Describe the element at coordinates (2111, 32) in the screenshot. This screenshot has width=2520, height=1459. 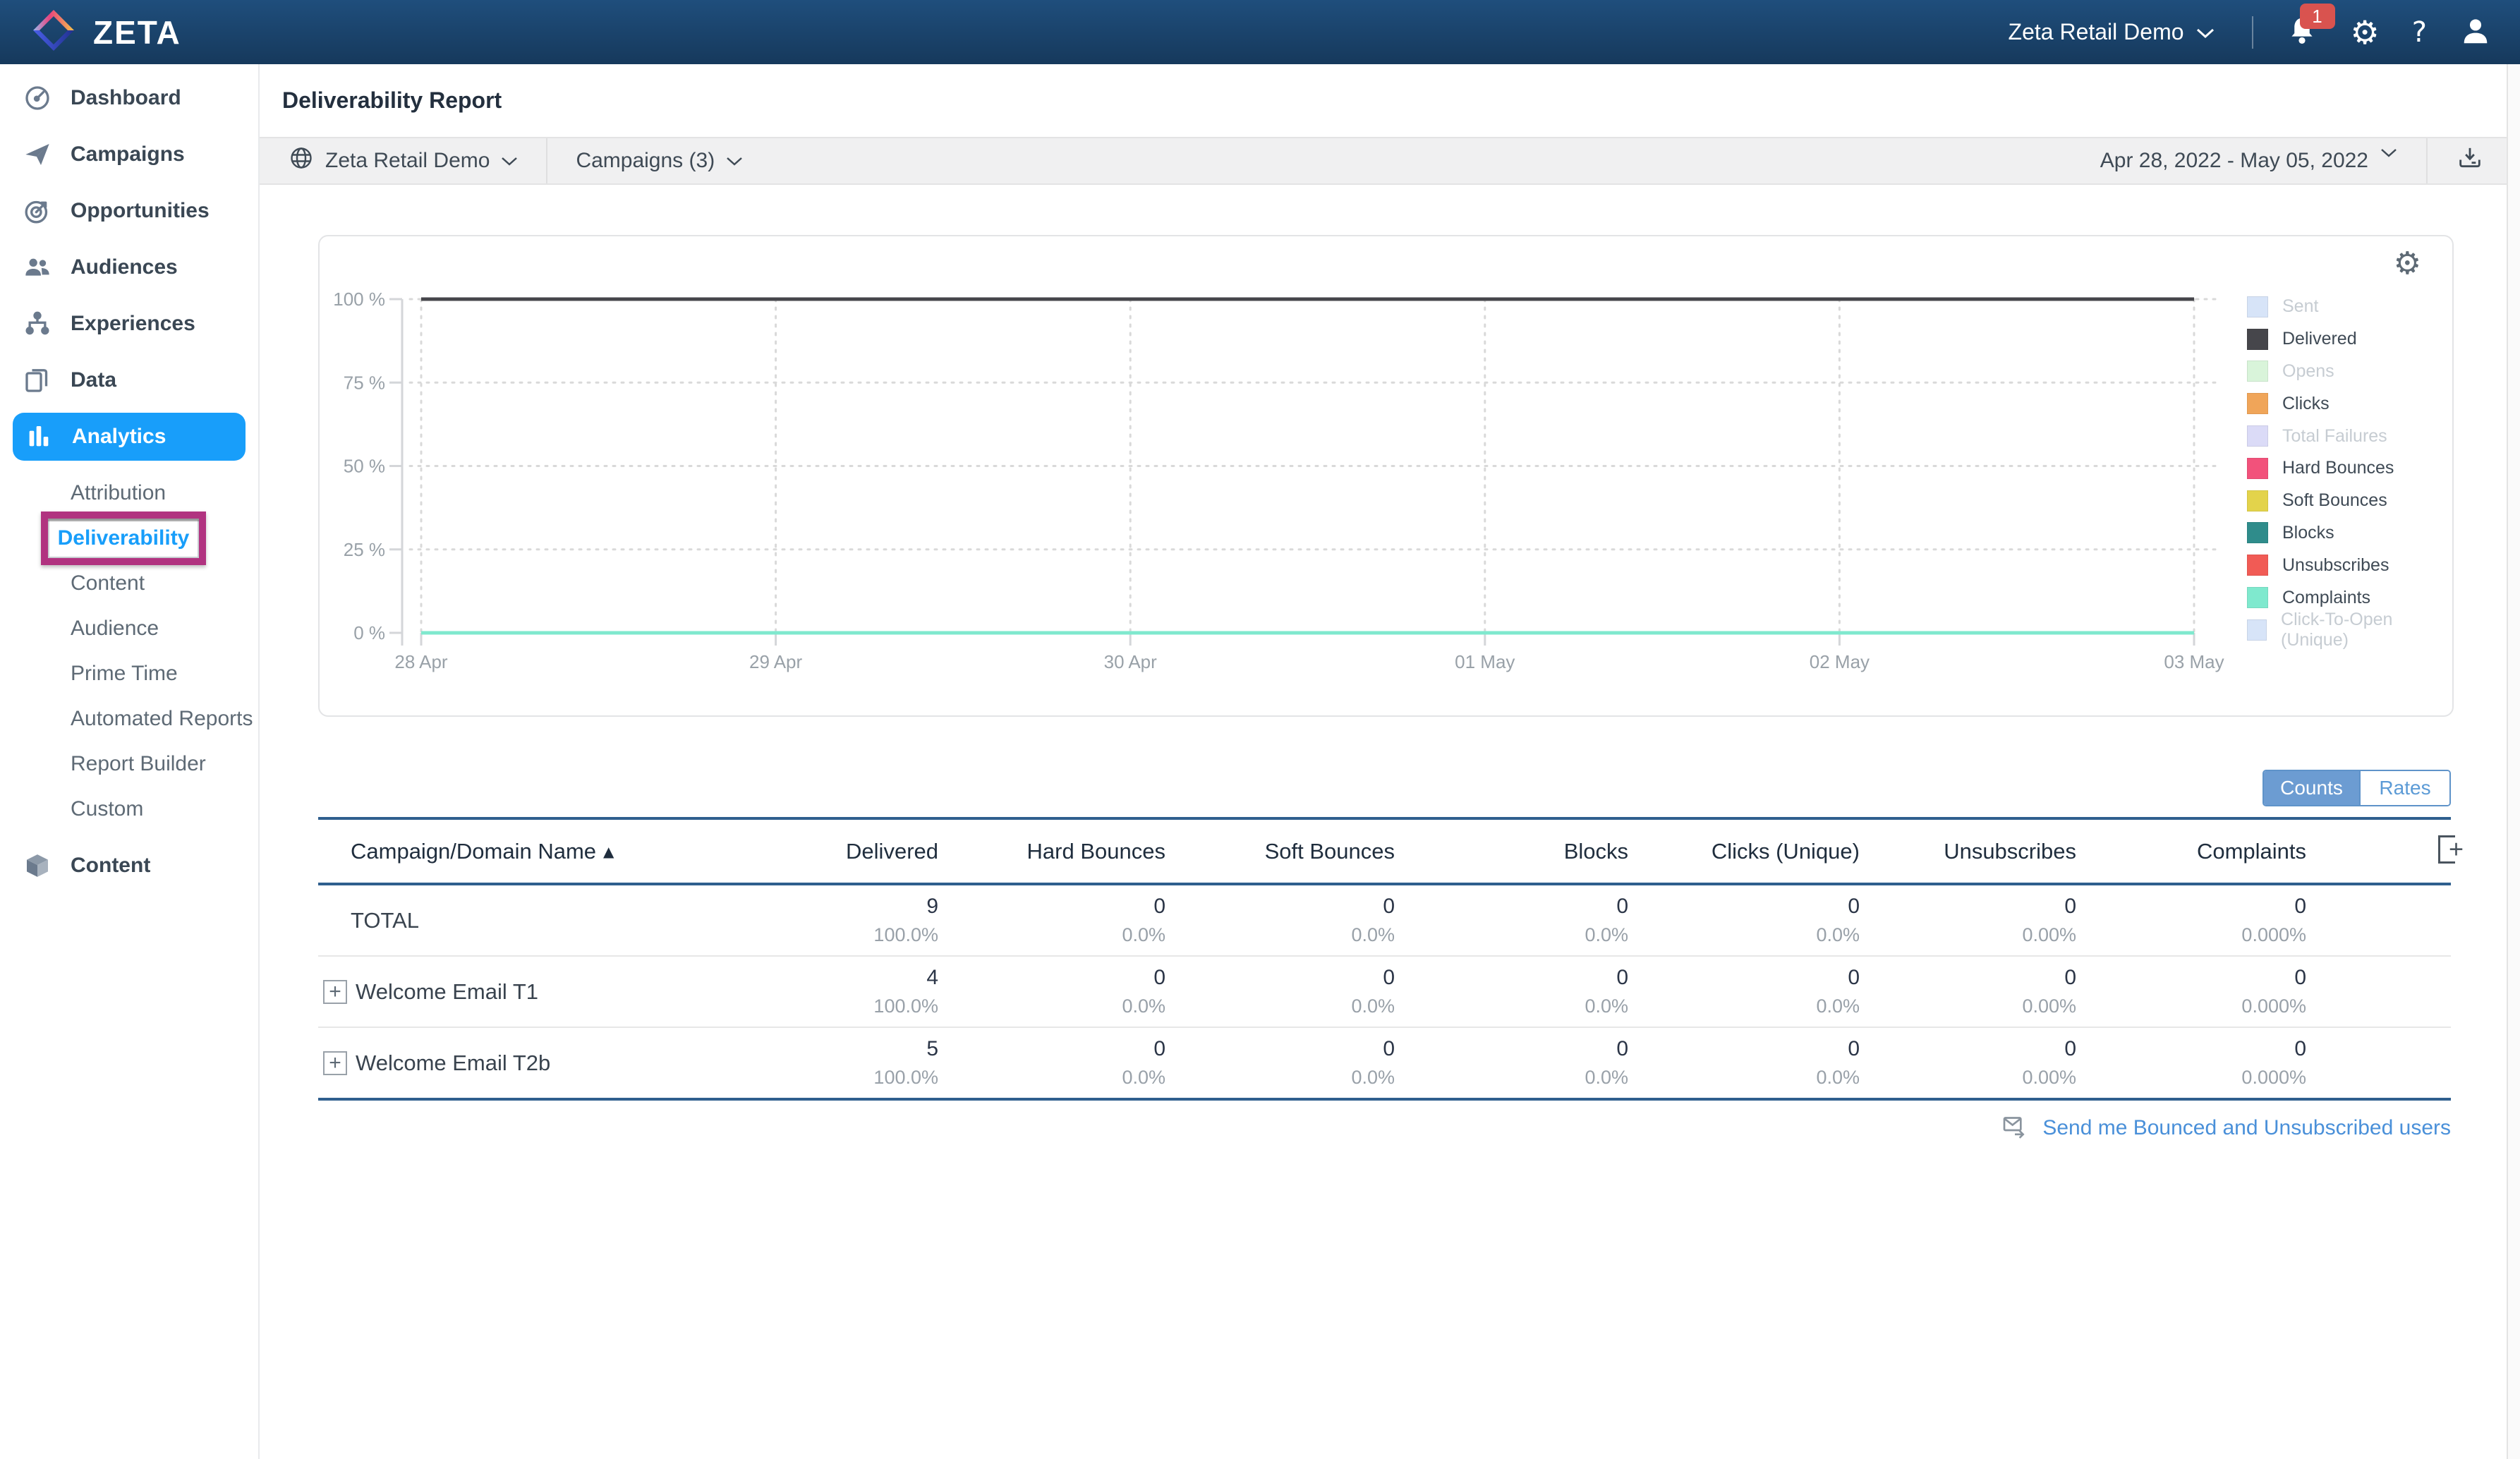
I see `account-selector: Zeta Retail Demo` at that location.